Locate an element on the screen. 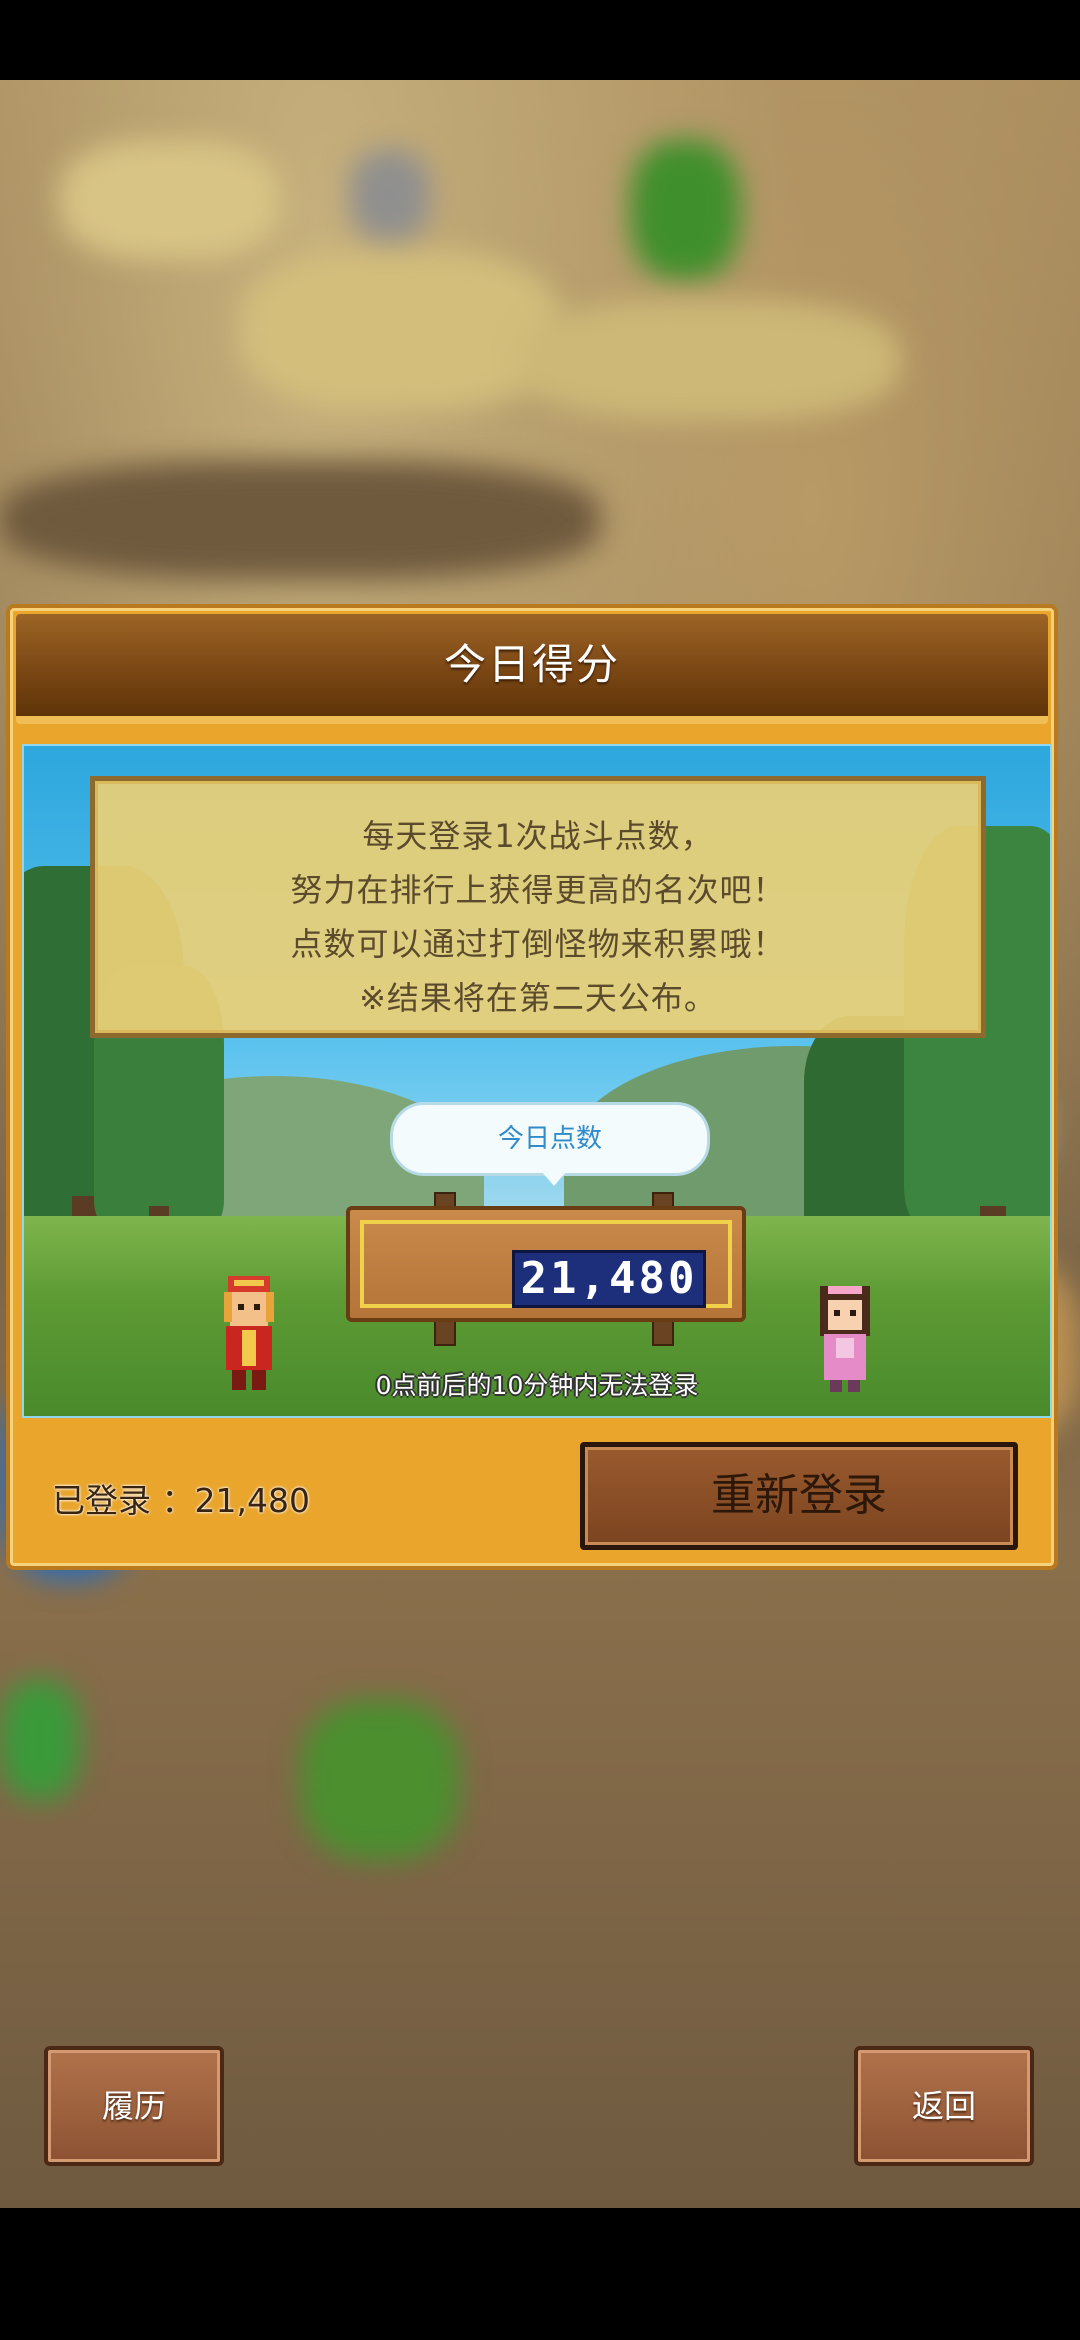  score-display: 21,480 is located at coordinates (609, 1279).